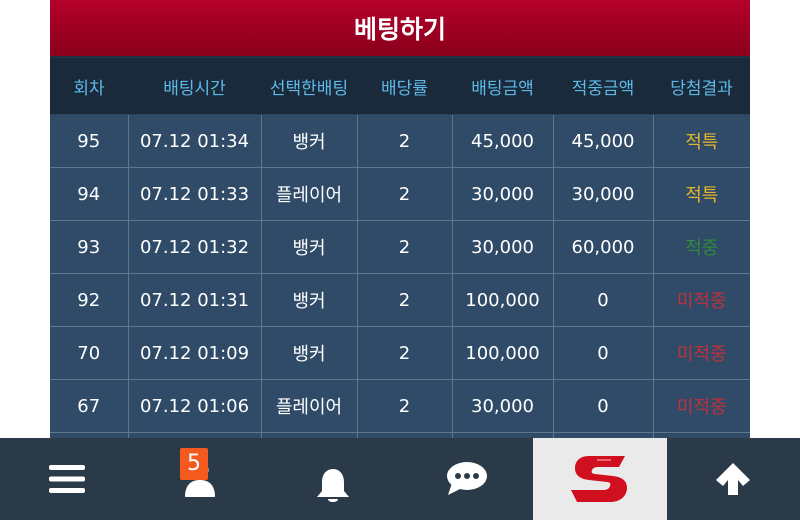 Image resolution: width=800 pixels, height=520 pixels. Describe the element at coordinates (502, 141) in the screenshot. I see `cell-bet-amount: 45,000` at that location.